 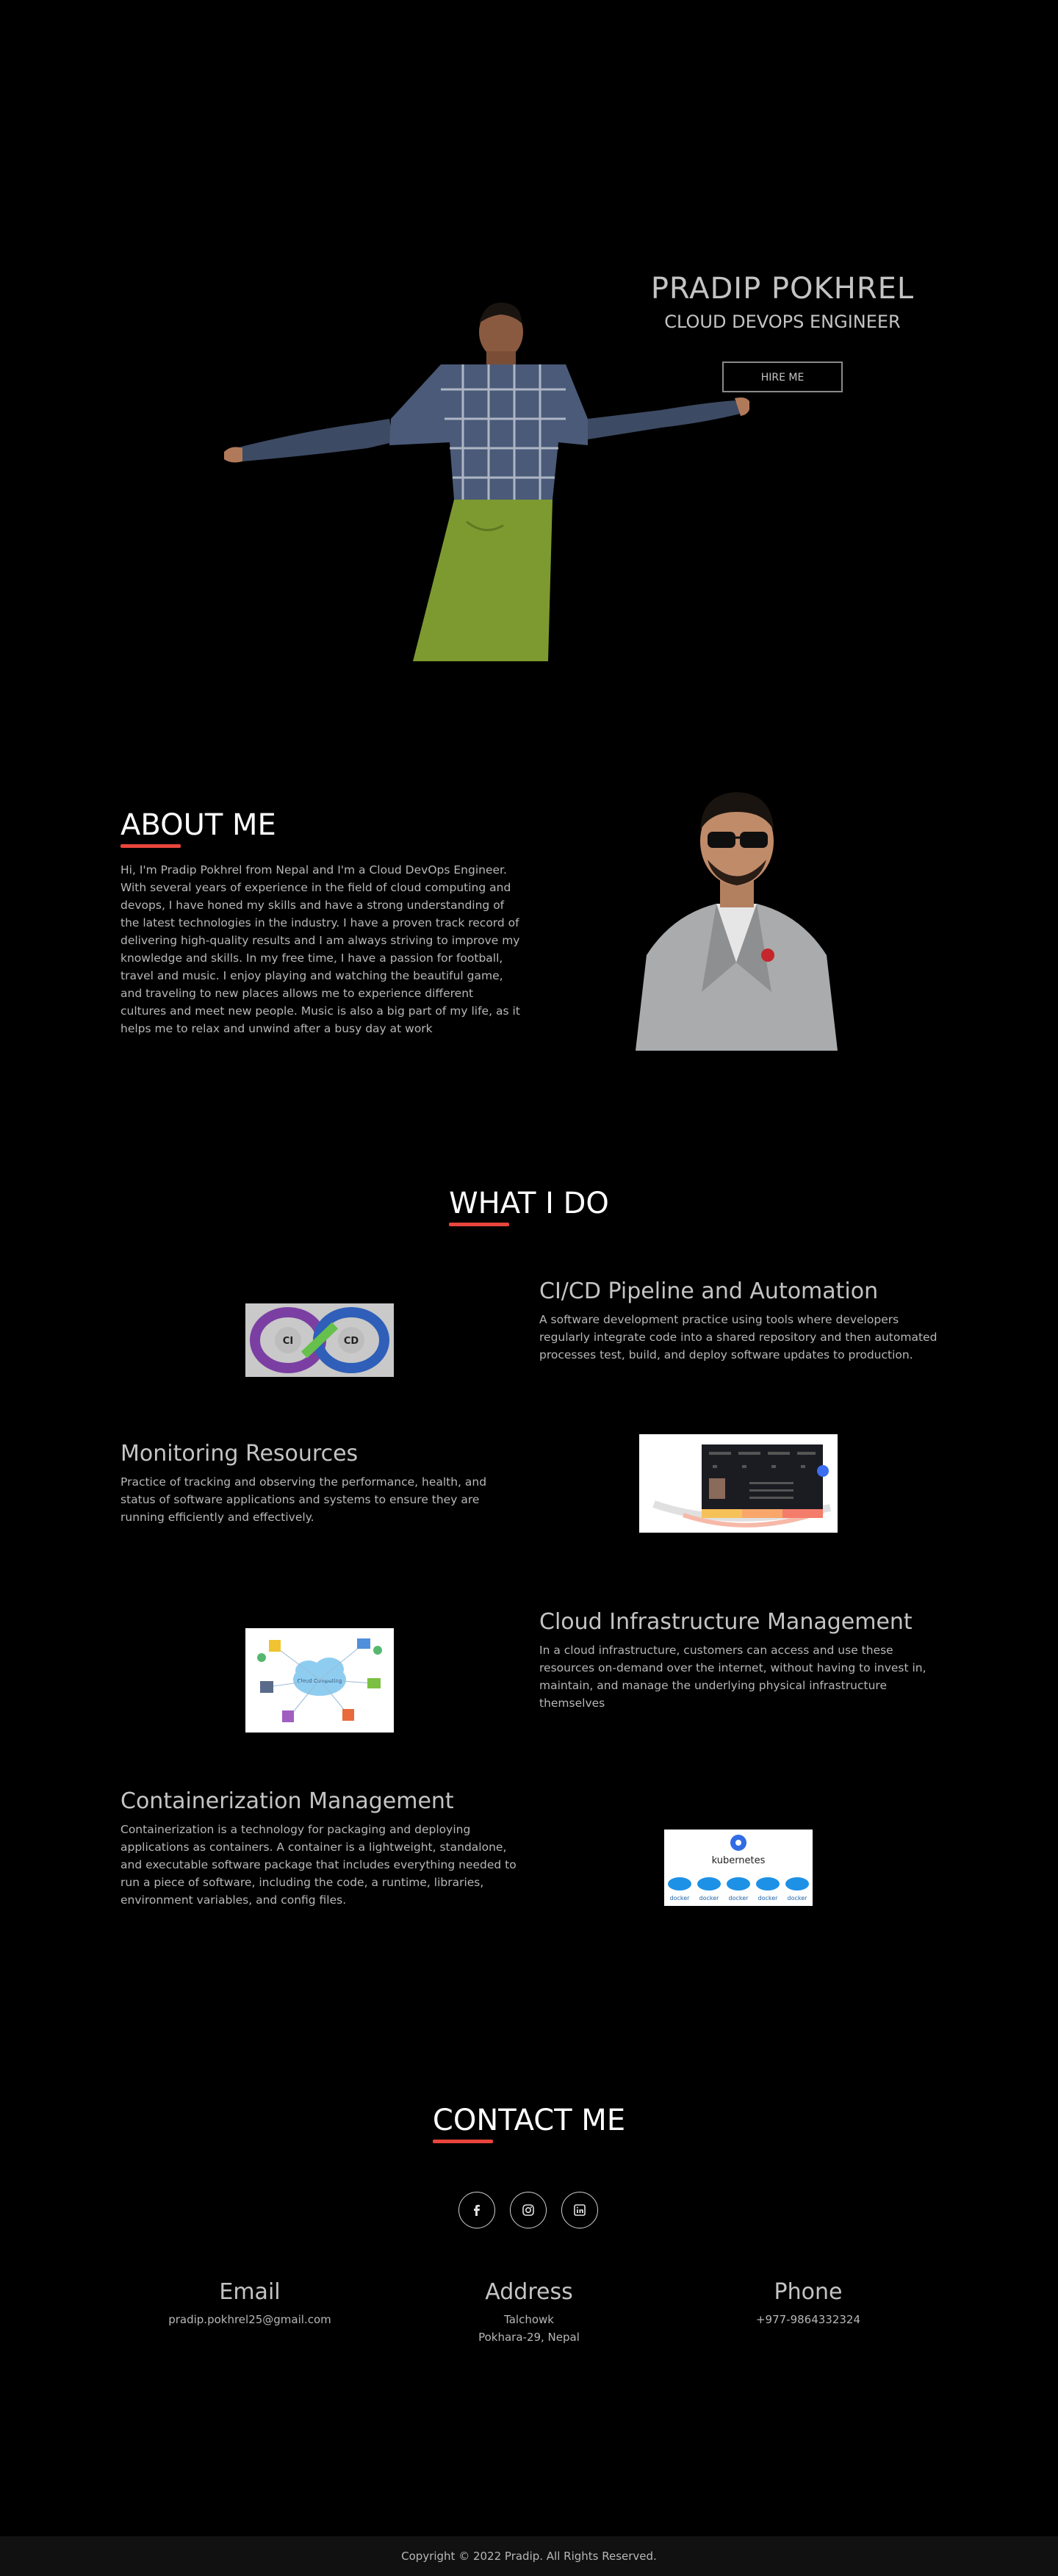 I want to click on address-value: Talchowk Pokhara-29, Nepal, so click(x=529, y=2328).